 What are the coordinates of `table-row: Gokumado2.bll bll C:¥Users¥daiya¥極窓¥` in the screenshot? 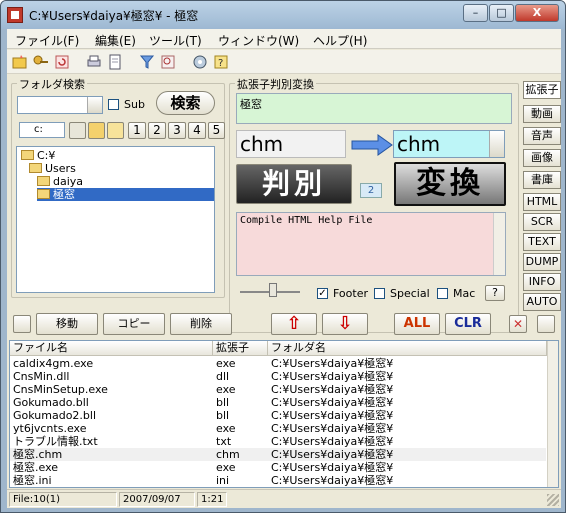 It's located at (278, 415).